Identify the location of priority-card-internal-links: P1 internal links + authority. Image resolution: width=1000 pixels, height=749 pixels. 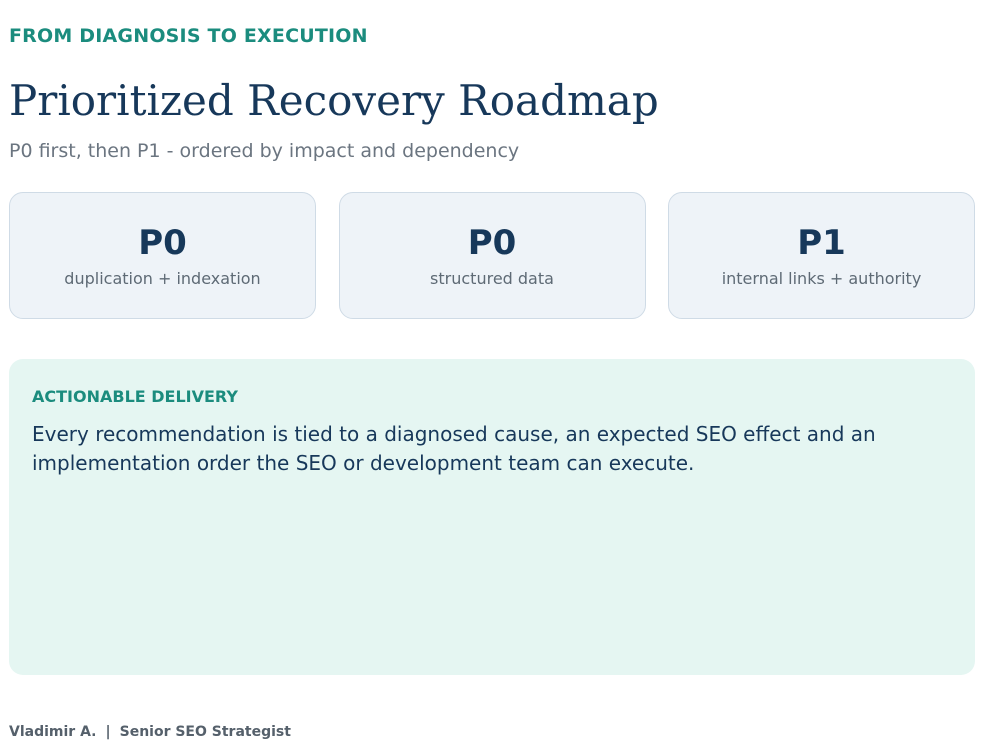
(821, 255).